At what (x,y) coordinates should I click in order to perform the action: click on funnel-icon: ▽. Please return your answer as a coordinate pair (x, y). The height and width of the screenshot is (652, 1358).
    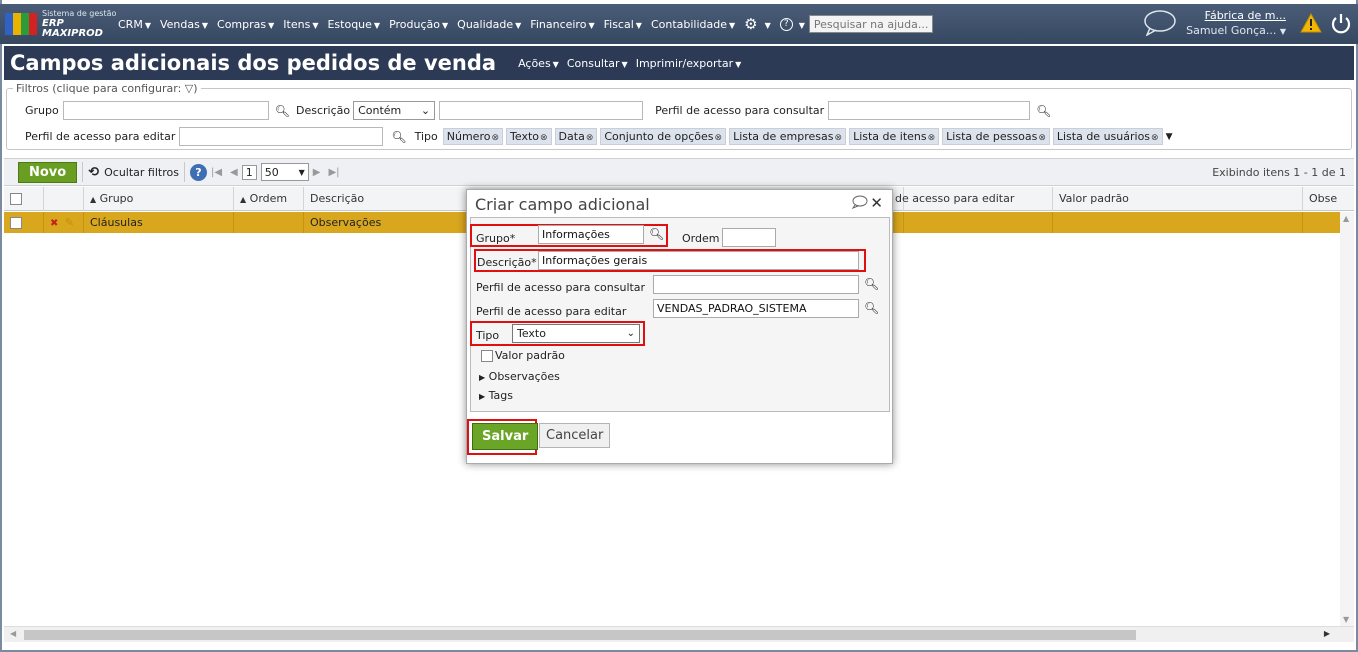
    Looking at the image, I should click on (189, 88).